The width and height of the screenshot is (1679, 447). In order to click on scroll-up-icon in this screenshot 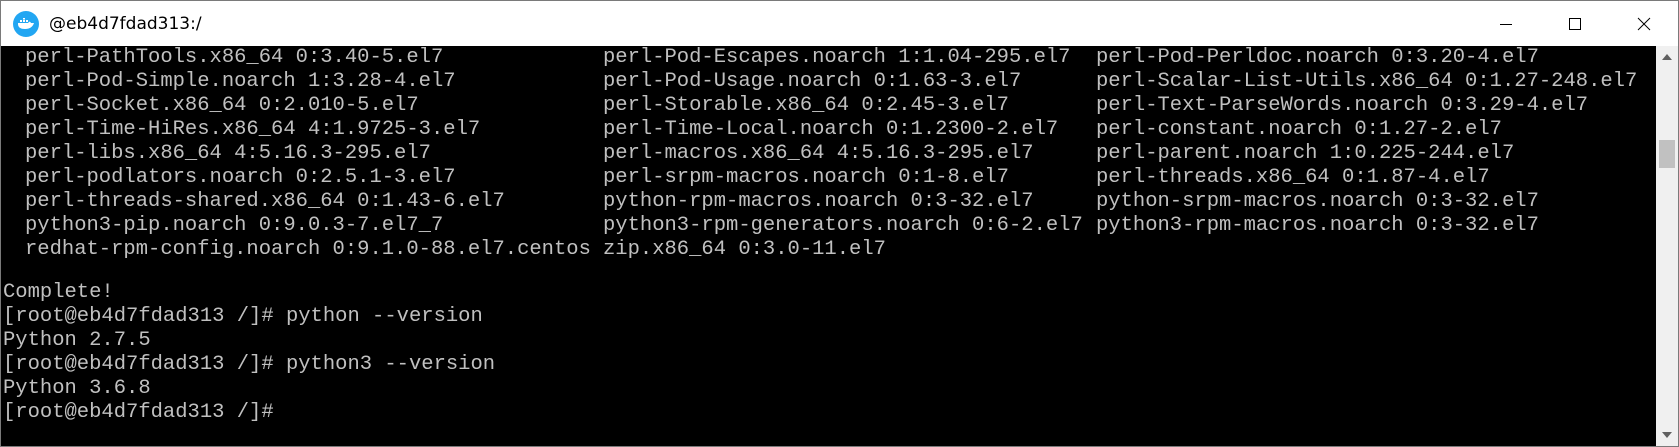, I will do `click(1667, 57)`.